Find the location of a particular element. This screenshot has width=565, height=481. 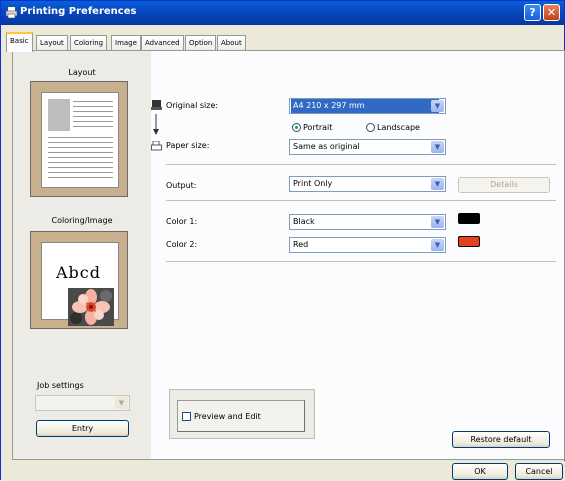

dialog-footer: OK Cancel is located at coordinates (283, 471).